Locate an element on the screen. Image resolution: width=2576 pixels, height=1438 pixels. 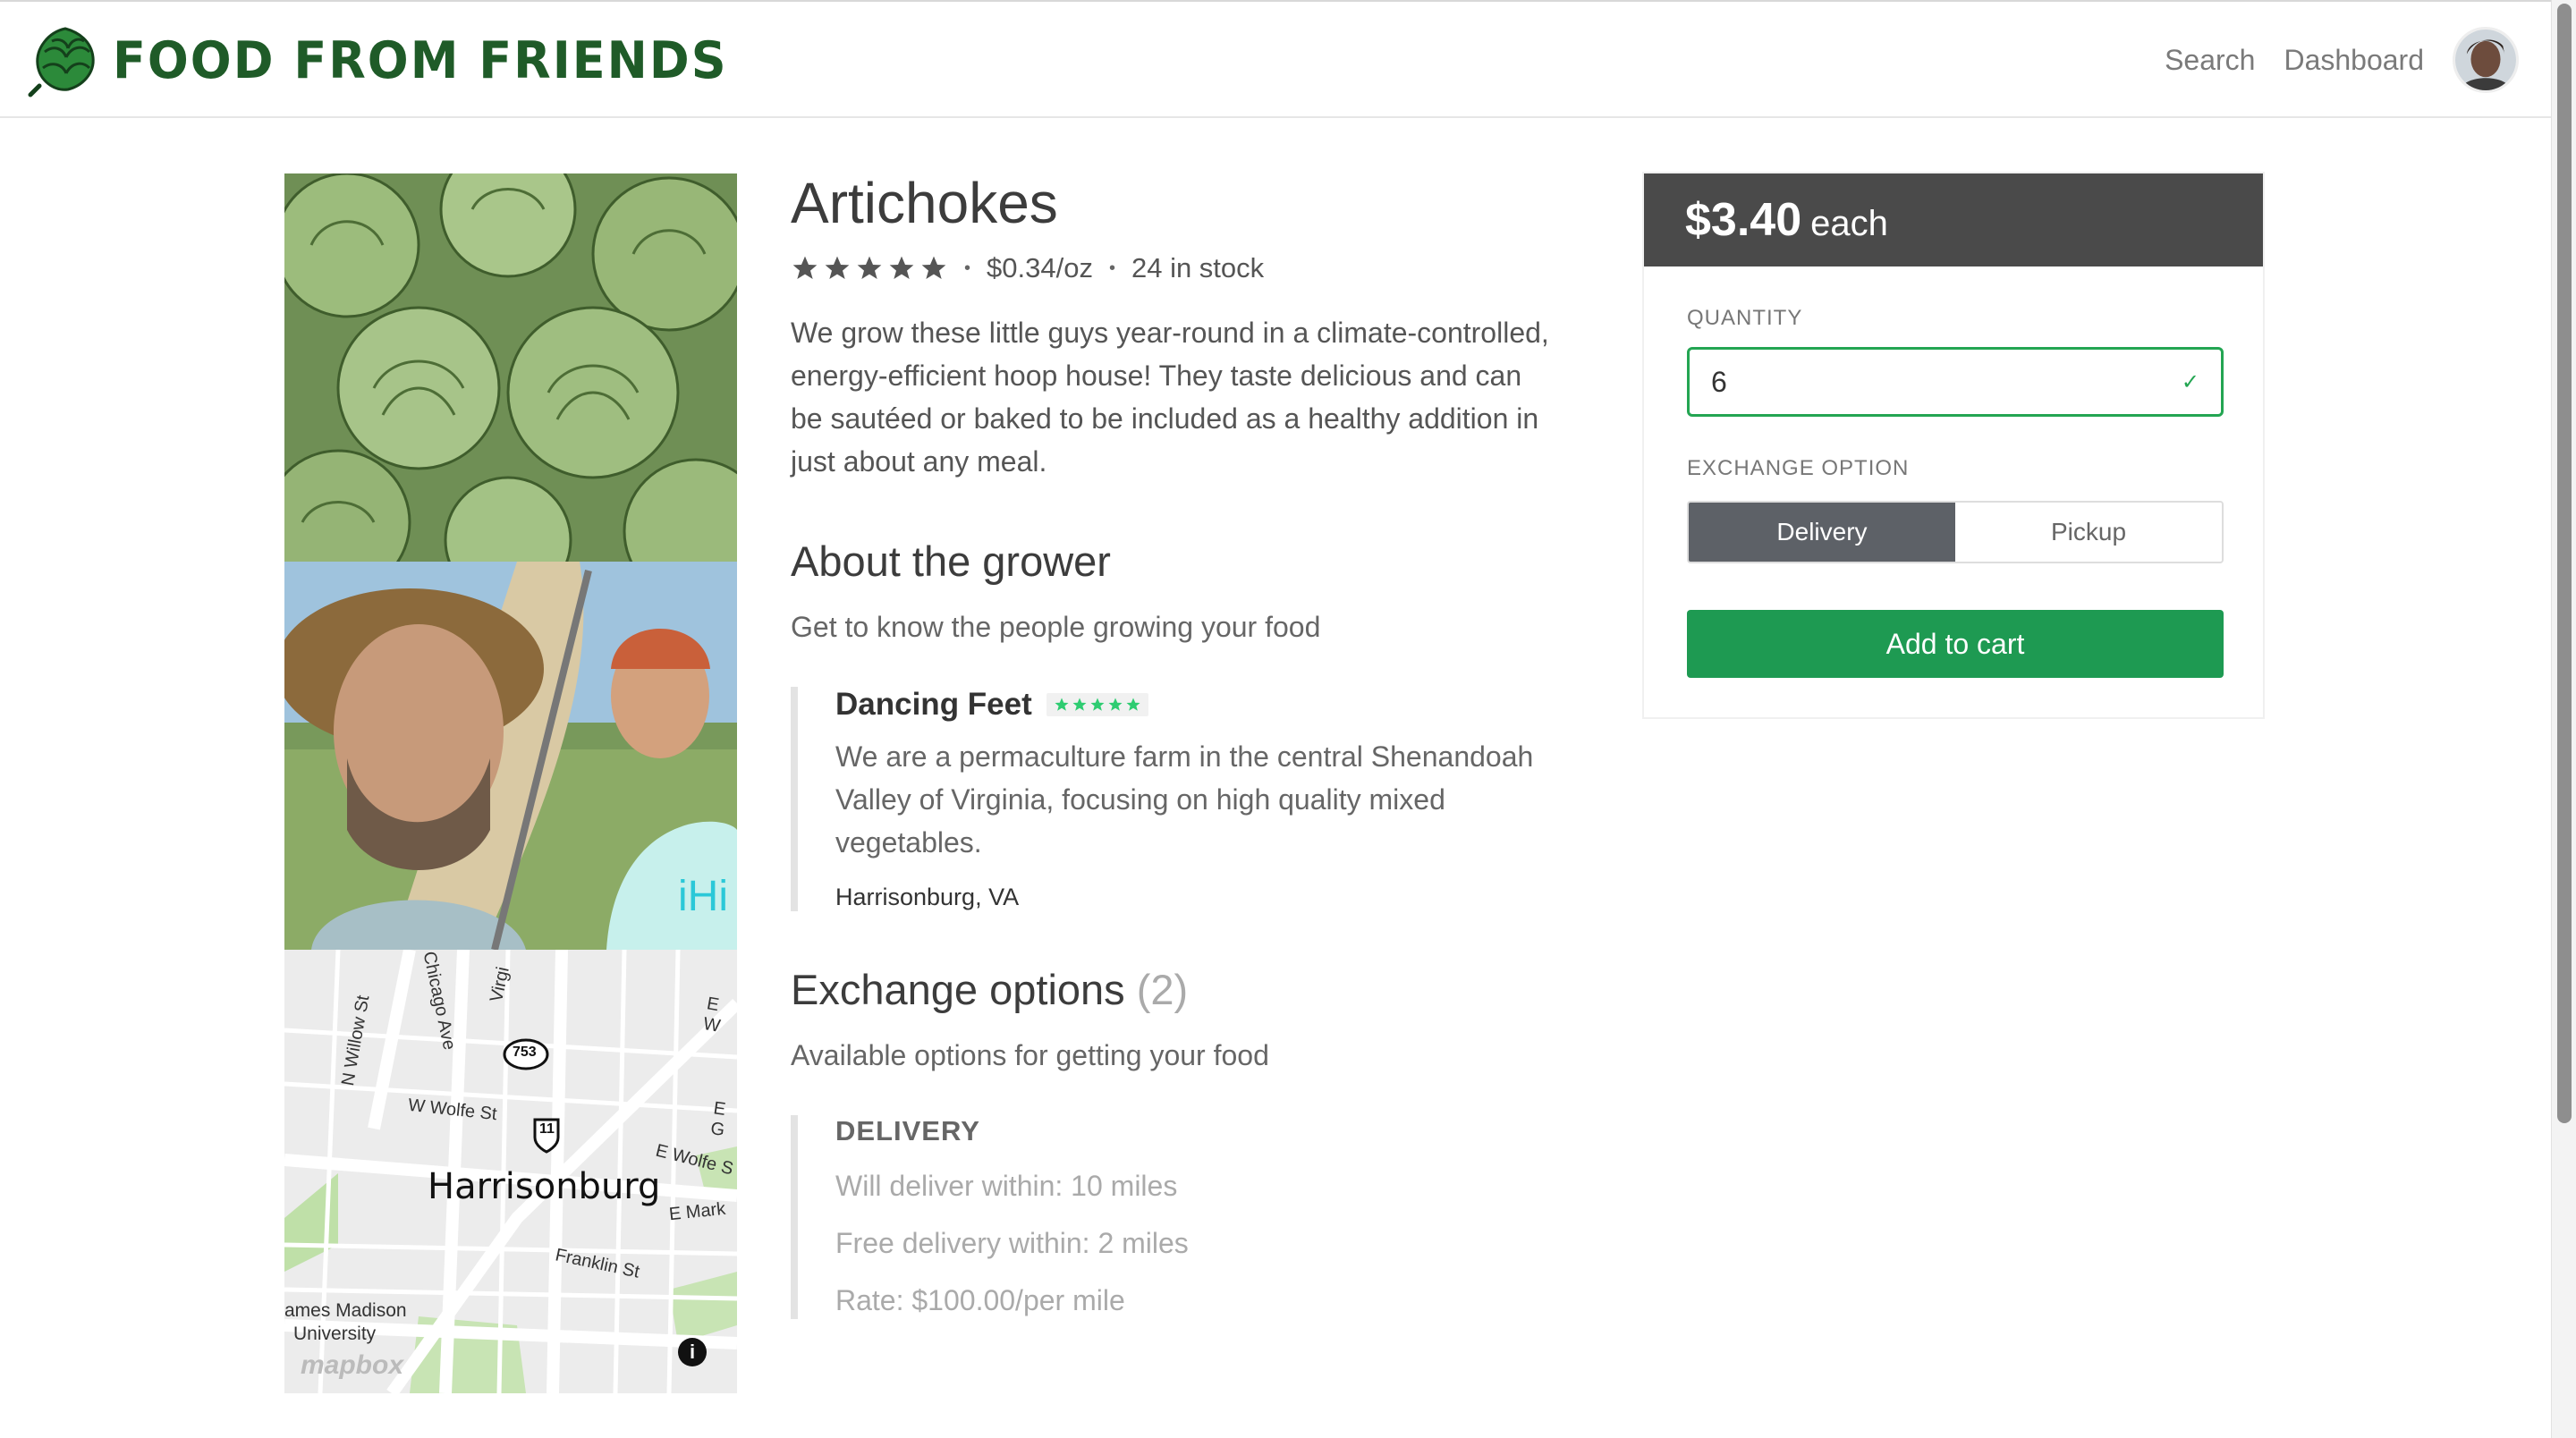
nav-dashboard-link: Dashboard is located at coordinates (2354, 60).